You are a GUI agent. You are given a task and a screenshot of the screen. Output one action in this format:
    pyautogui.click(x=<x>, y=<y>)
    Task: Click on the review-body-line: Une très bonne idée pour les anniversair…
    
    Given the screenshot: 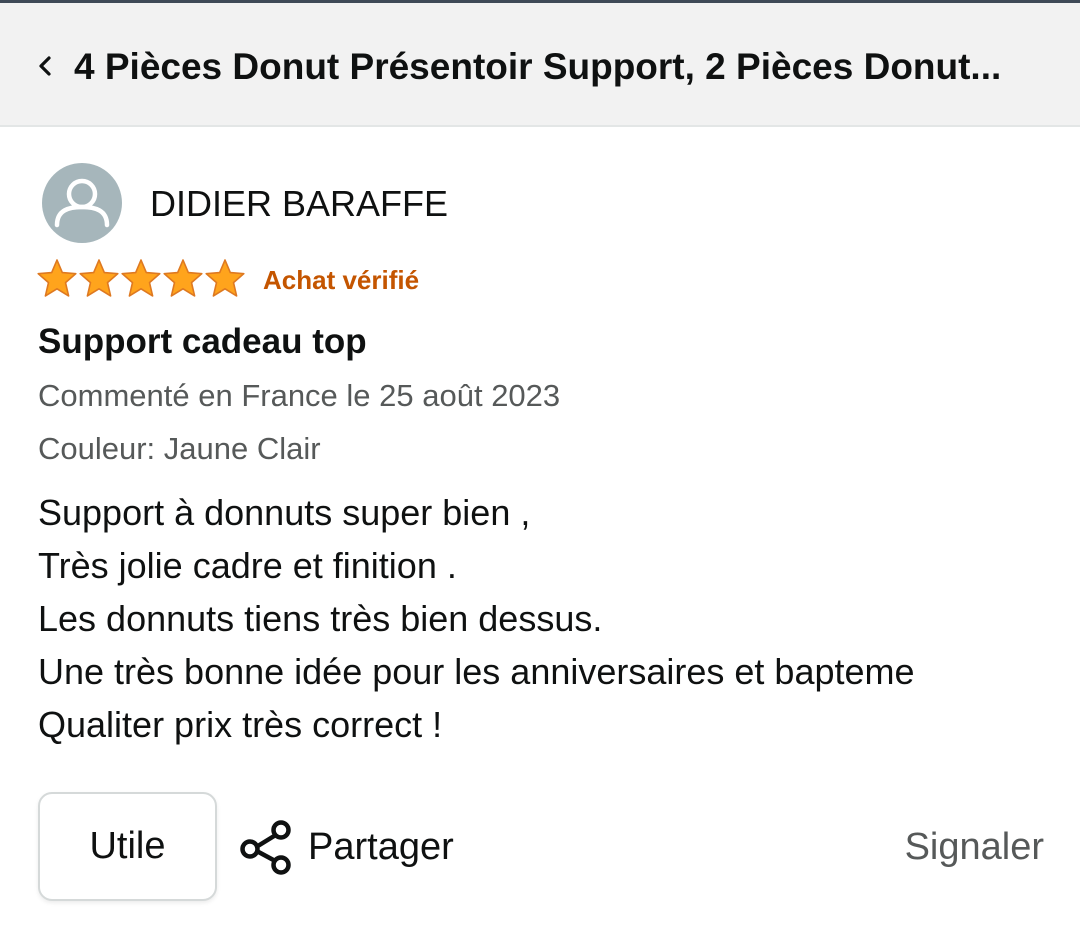 What is the action you would take?
    pyautogui.click(x=476, y=671)
    